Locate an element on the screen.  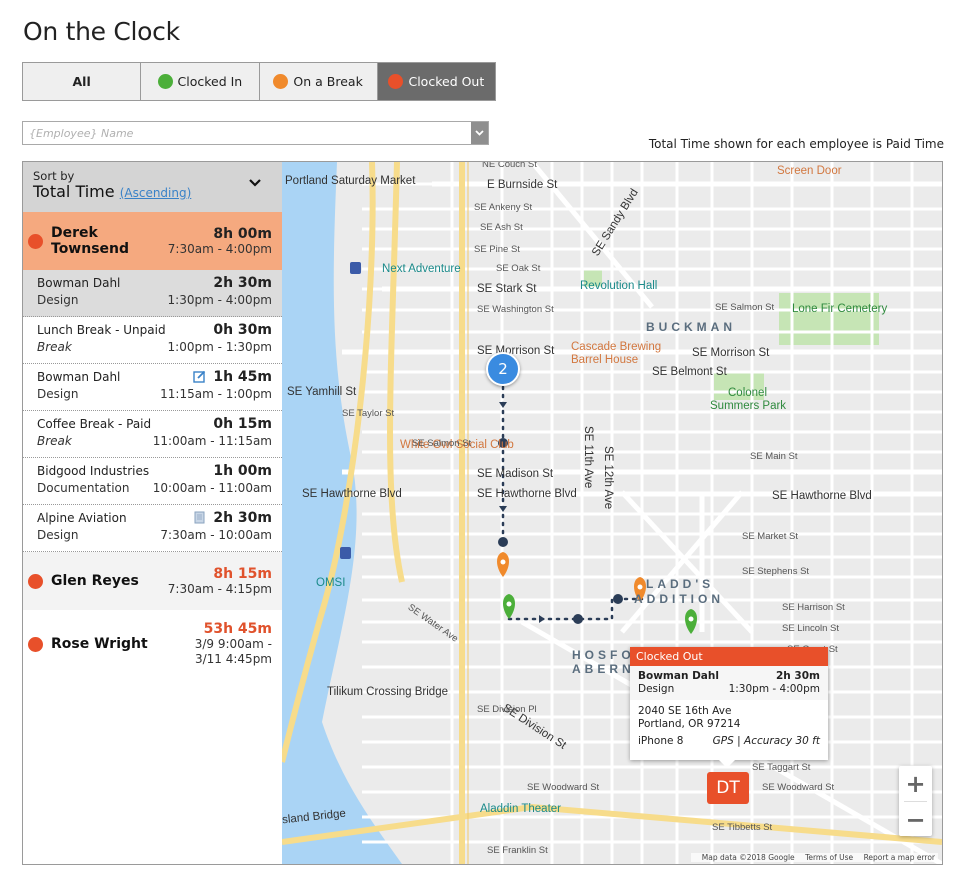
entry-total: 0h 15m is located at coordinates (242, 424).